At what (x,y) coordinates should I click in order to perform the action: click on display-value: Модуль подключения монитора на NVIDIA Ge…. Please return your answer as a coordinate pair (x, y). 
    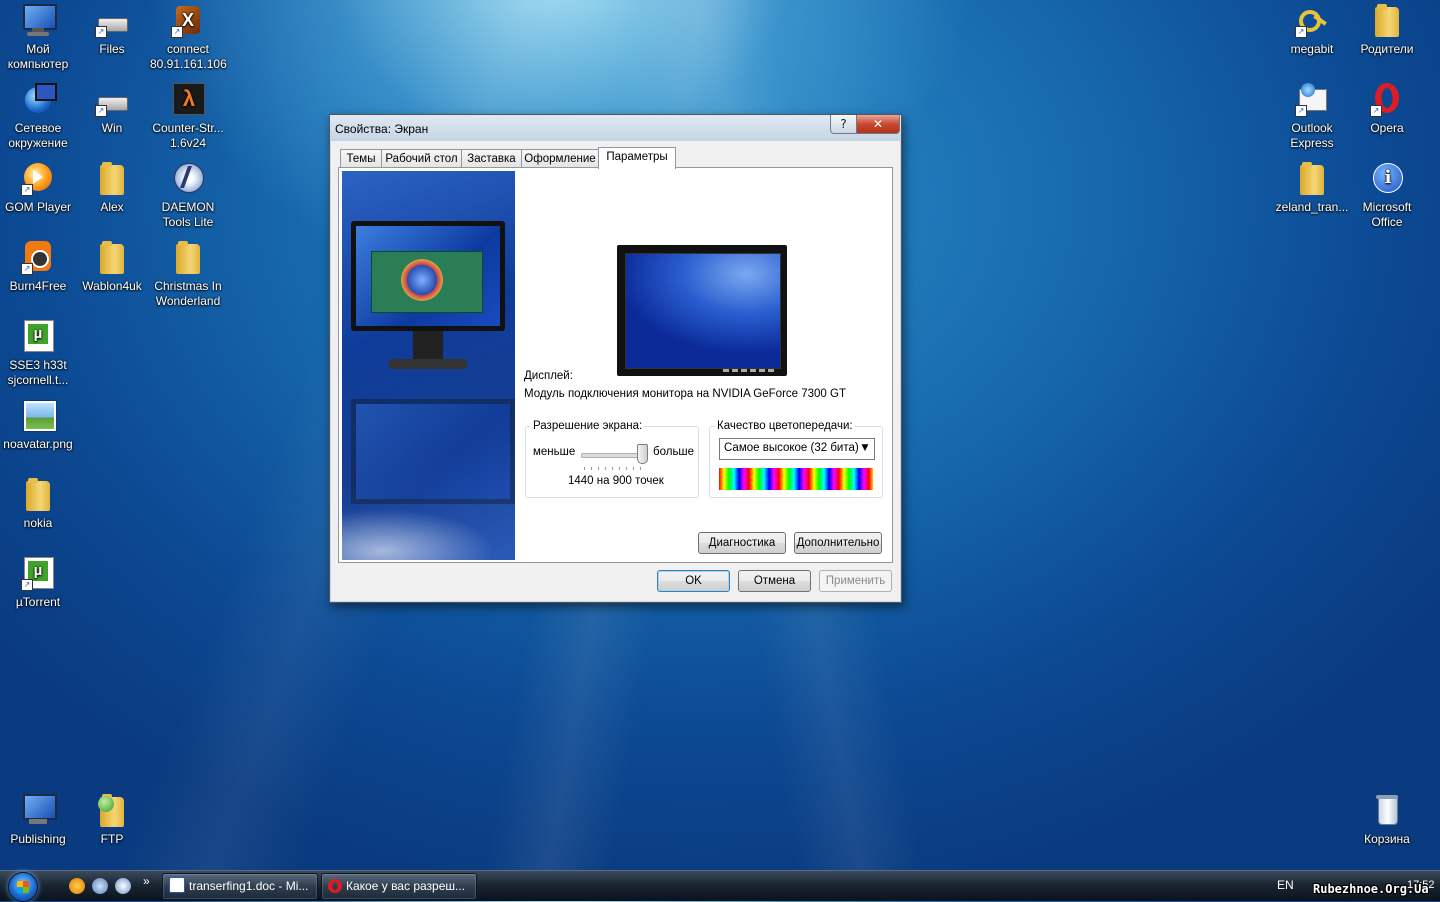
    Looking at the image, I should click on (685, 394).